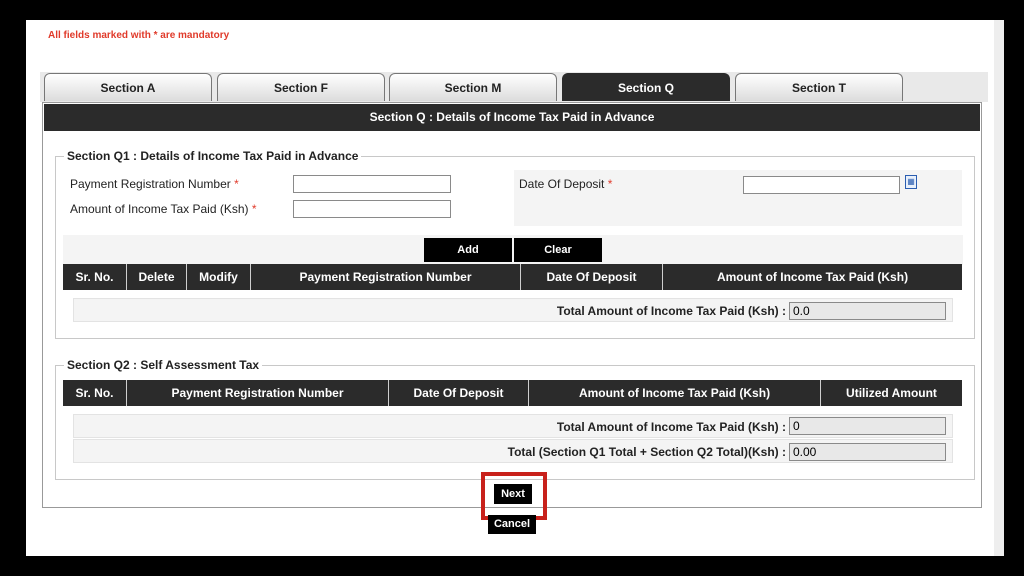  I want to click on q2-col-utilized: Utilized Amount, so click(891, 393).